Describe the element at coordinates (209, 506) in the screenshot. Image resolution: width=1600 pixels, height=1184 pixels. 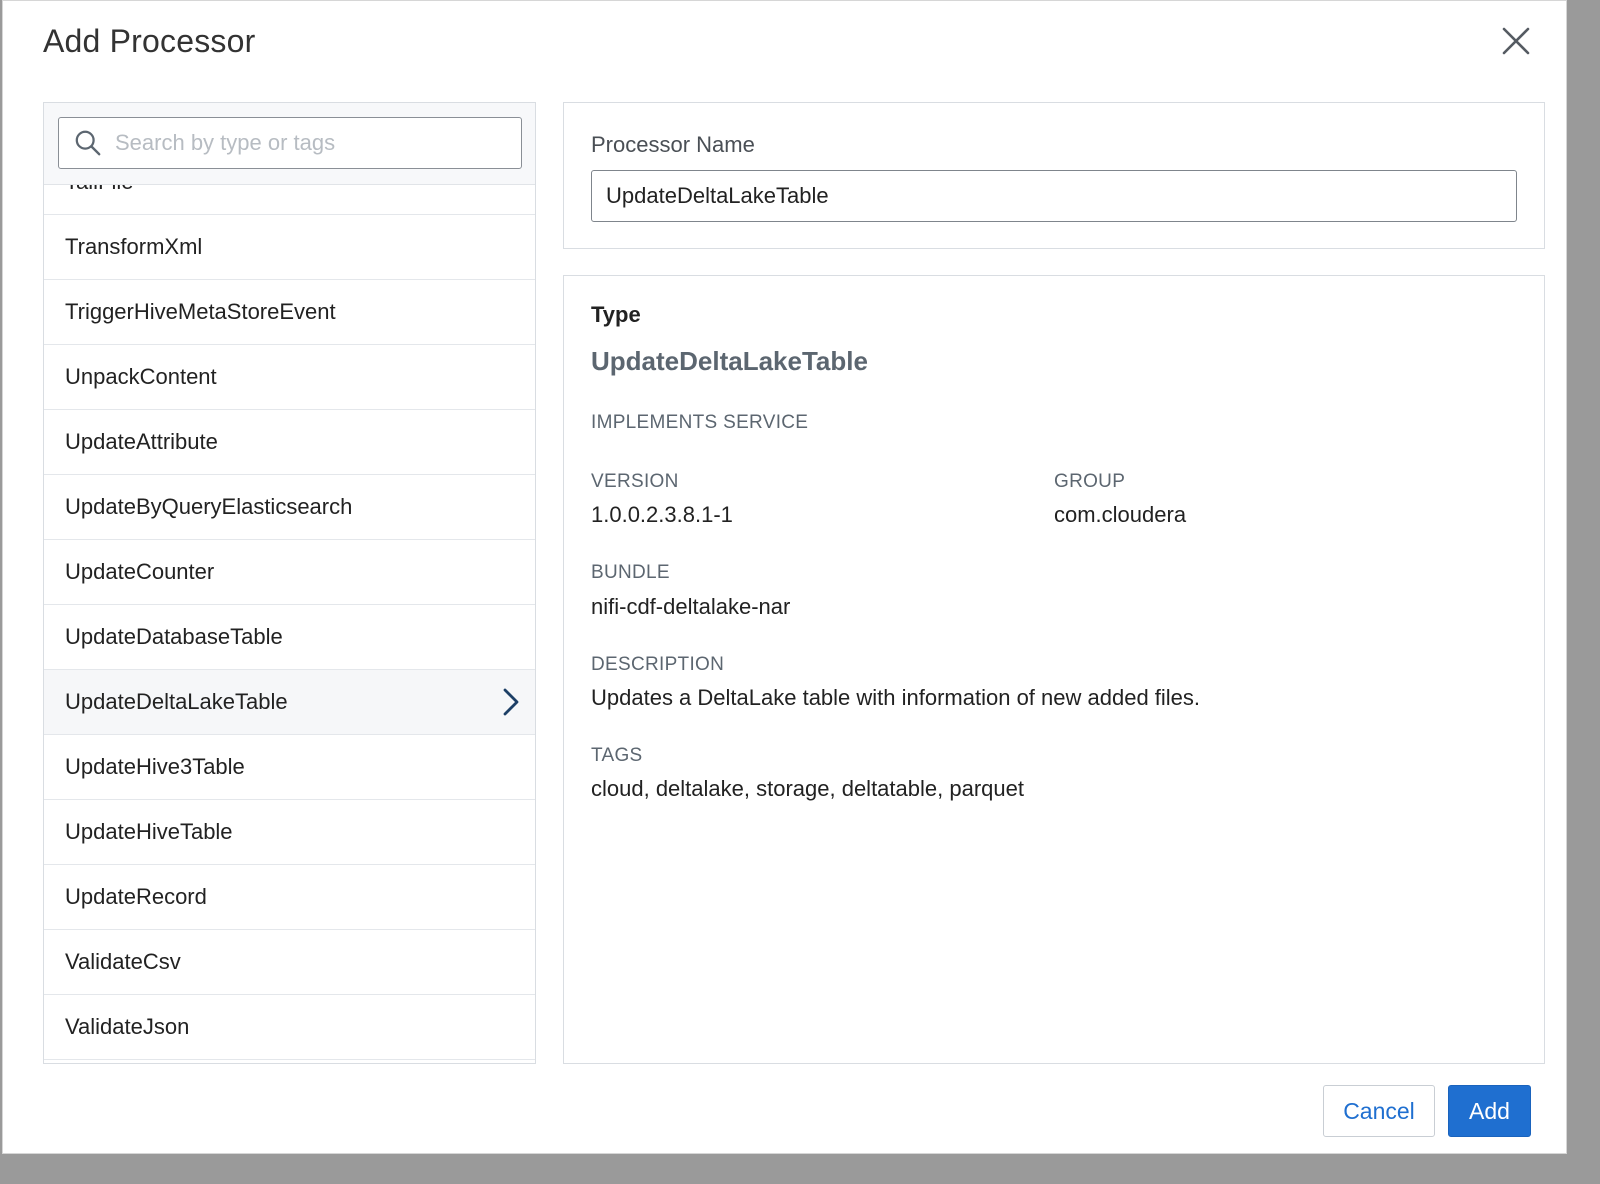
I see `list-item-label: UpdateByQueryElasticsearch` at that location.